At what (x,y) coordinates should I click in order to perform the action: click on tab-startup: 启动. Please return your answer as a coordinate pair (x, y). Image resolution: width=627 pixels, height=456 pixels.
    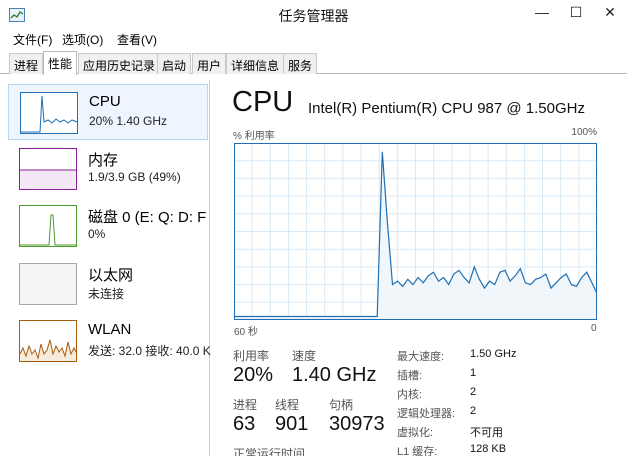
    Looking at the image, I should click on (174, 63).